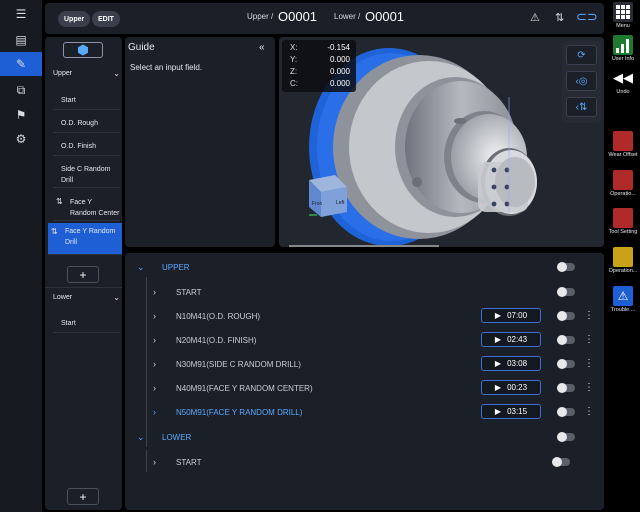  Describe the element at coordinates (340, 203) in the screenshot. I see `view-cube-left-label: Left` at that location.